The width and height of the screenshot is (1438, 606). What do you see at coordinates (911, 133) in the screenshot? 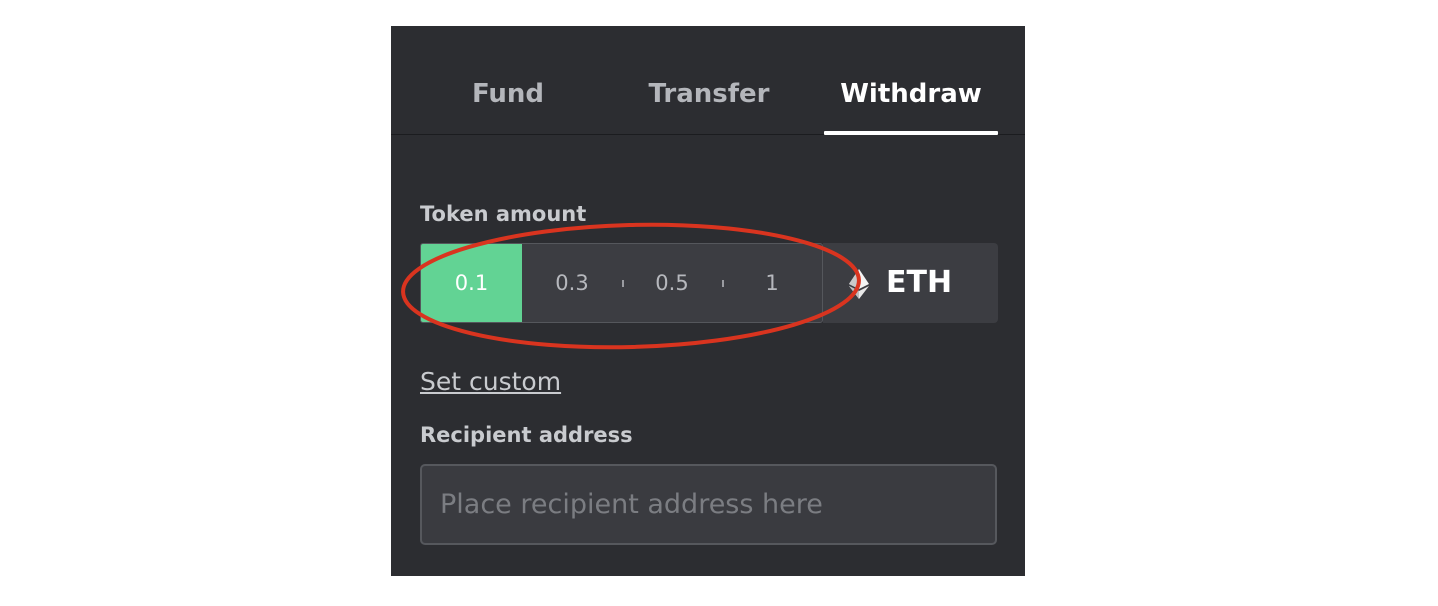
I see `active-tab-indicator` at bounding box center [911, 133].